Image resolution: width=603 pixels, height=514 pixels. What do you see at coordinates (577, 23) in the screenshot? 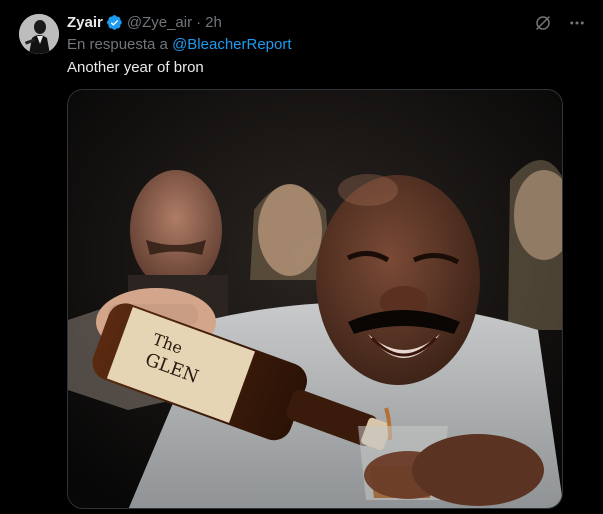
I see `more-options-icon` at bounding box center [577, 23].